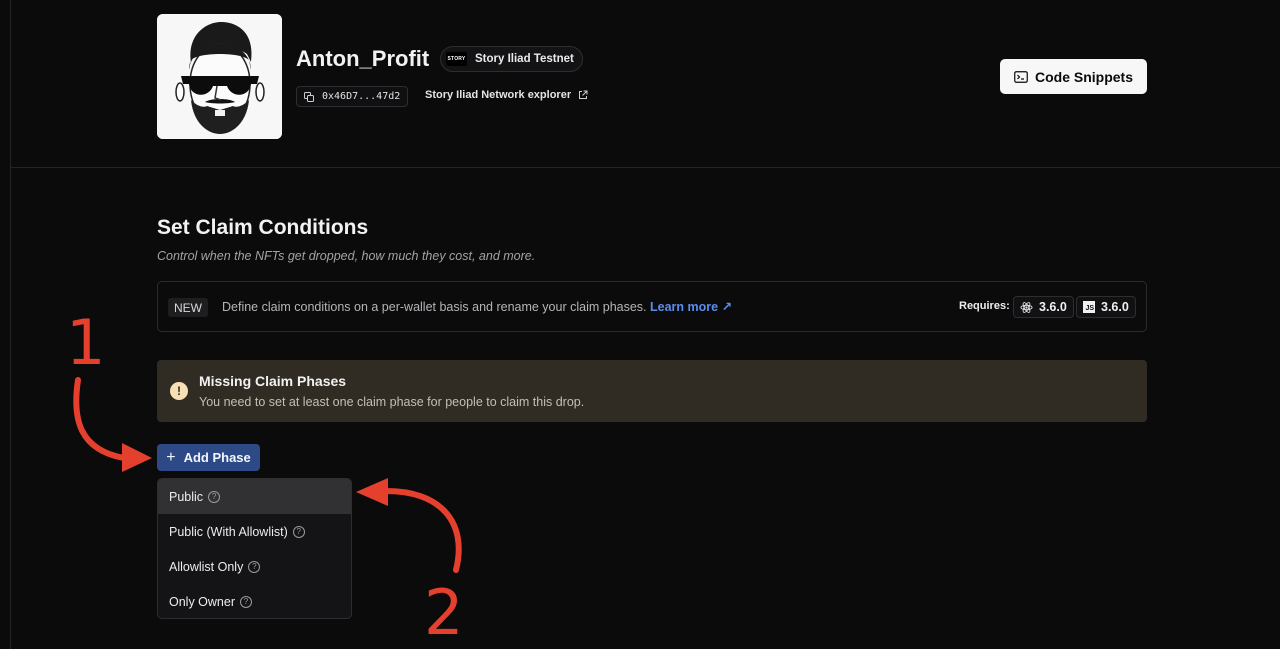 This screenshot has width=1280, height=649. I want to click on warning-icon: !, so click(179, 391).